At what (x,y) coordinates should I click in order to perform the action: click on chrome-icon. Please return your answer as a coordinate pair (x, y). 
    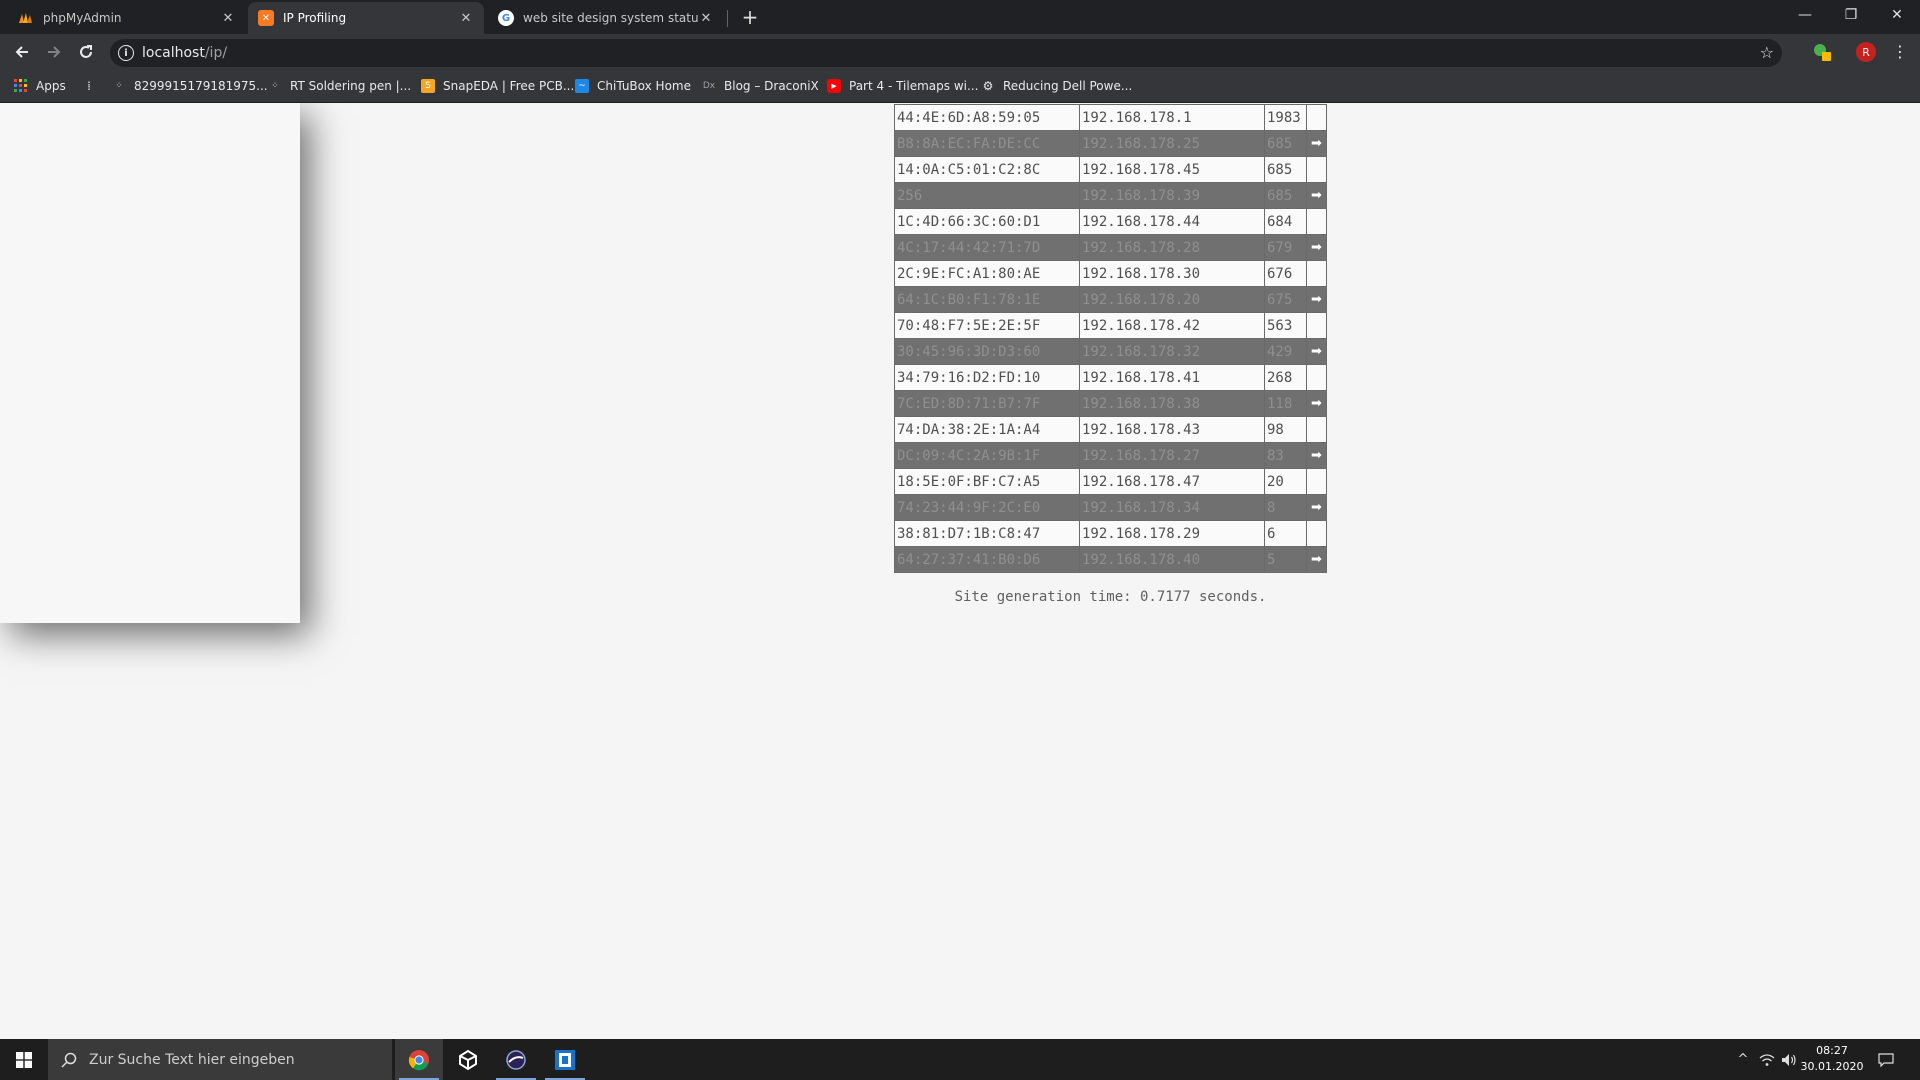
    Looking at the image, I should click on (418, 1059).